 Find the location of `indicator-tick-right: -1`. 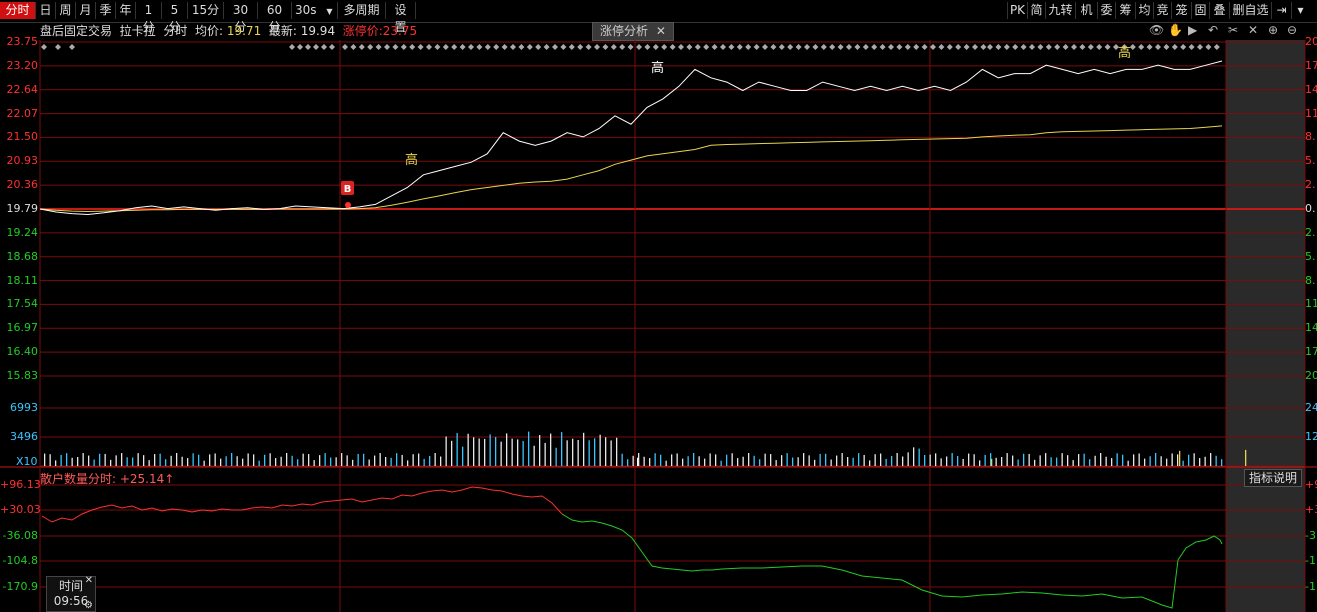

indicator-tick-right: -1 is located at coordinates (1310, 586).